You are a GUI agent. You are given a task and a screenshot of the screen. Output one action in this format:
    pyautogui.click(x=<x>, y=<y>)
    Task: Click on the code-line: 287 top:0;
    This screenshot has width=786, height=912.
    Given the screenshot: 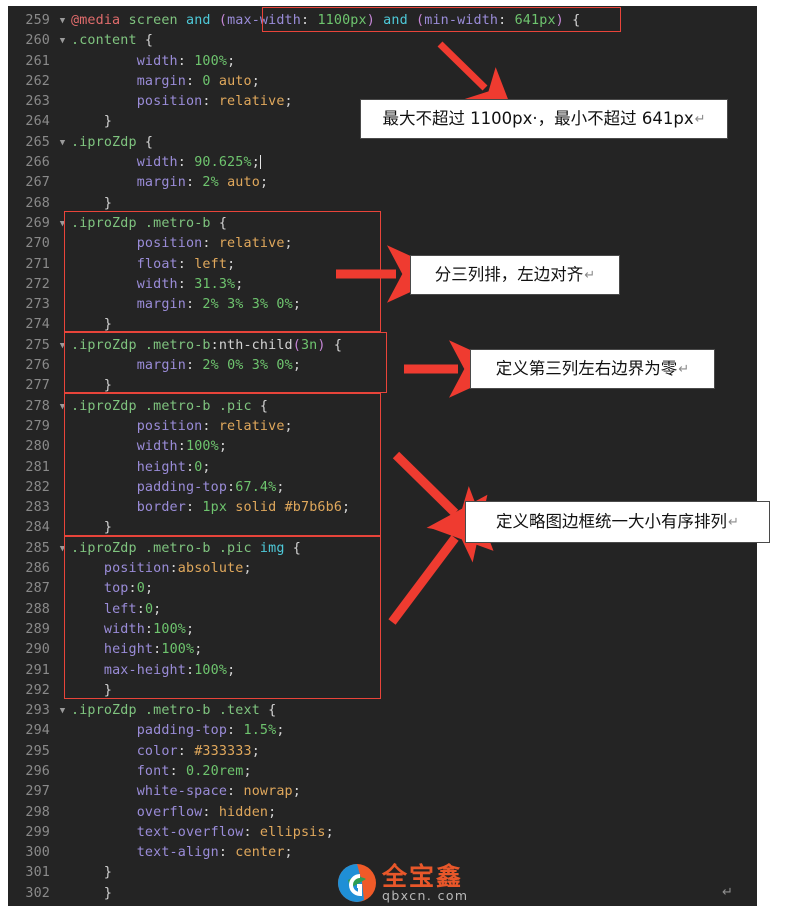 What is the action you would take?
    pyautogui.click(x=382, y=589)
    